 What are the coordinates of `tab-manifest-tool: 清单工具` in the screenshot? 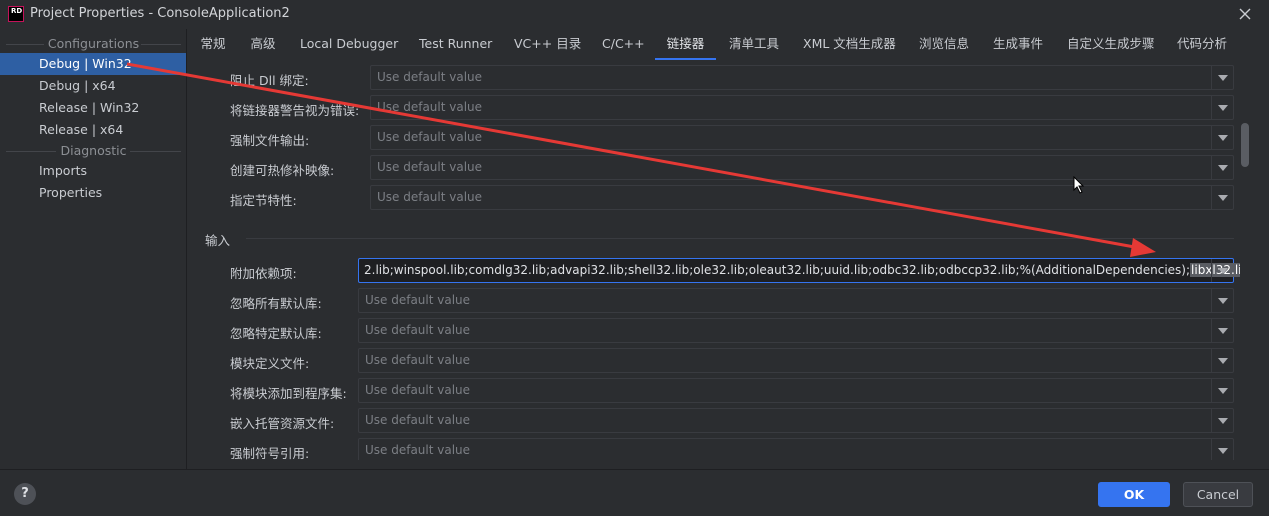 It's located at (754, 44).